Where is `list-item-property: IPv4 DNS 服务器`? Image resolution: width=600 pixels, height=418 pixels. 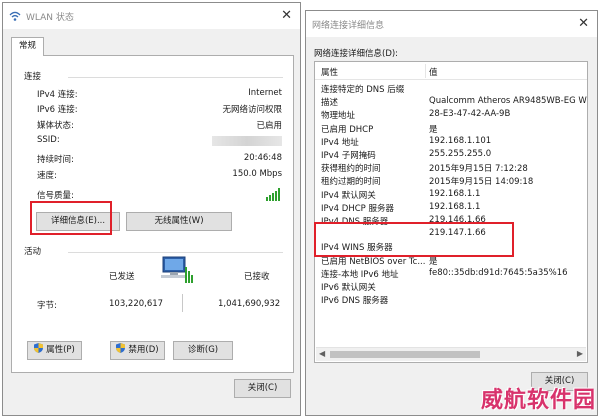
list-item-property: IPv4 DNS 服务器 is located at coordinates (355, 222).